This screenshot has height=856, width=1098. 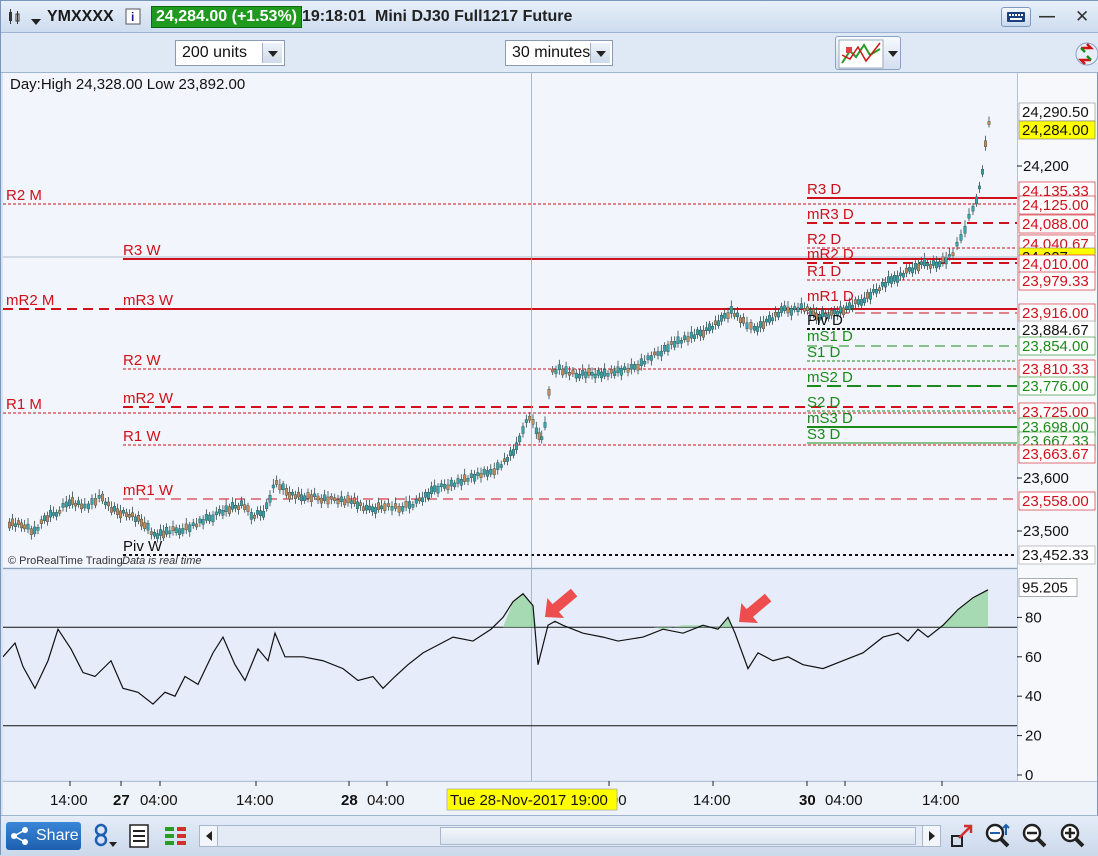 What do you see at coordinates (176, 836) in the screenshot?
I see `columns-icon` at bounding box center [176, 836].